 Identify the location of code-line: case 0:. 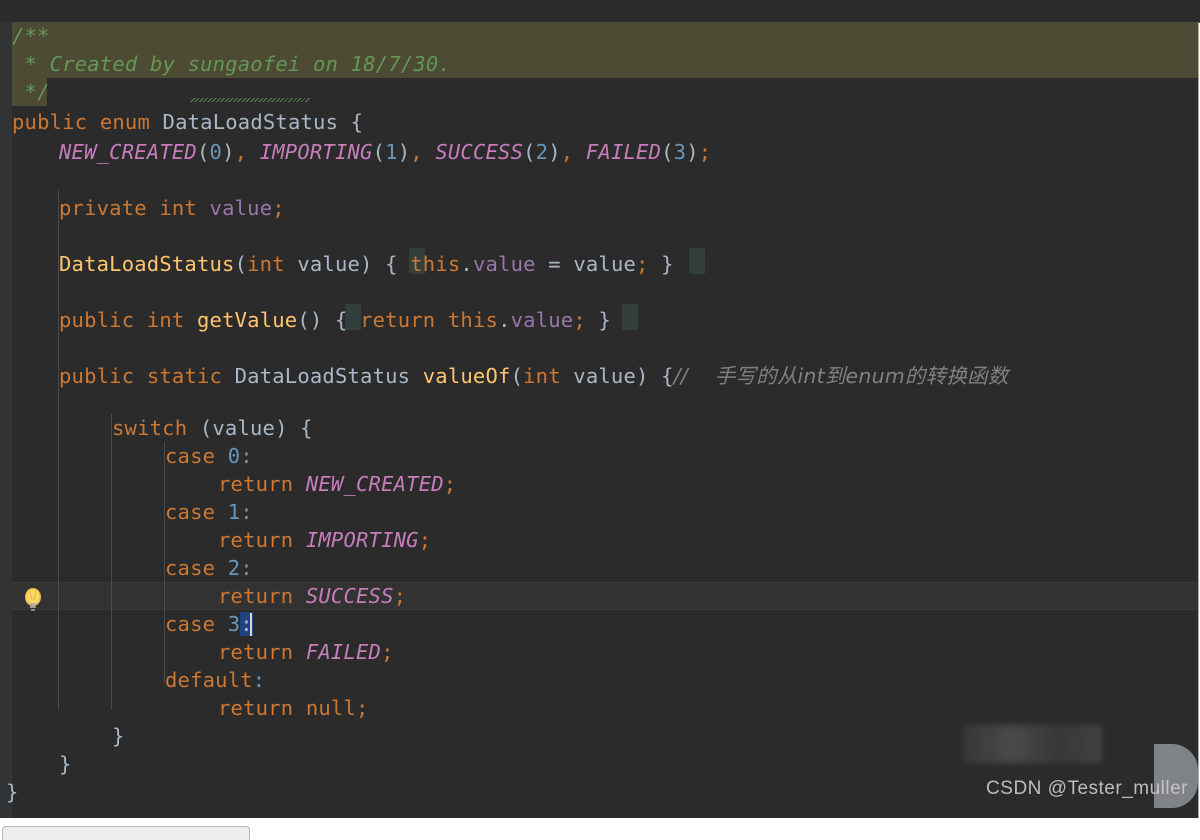
(599, 456).